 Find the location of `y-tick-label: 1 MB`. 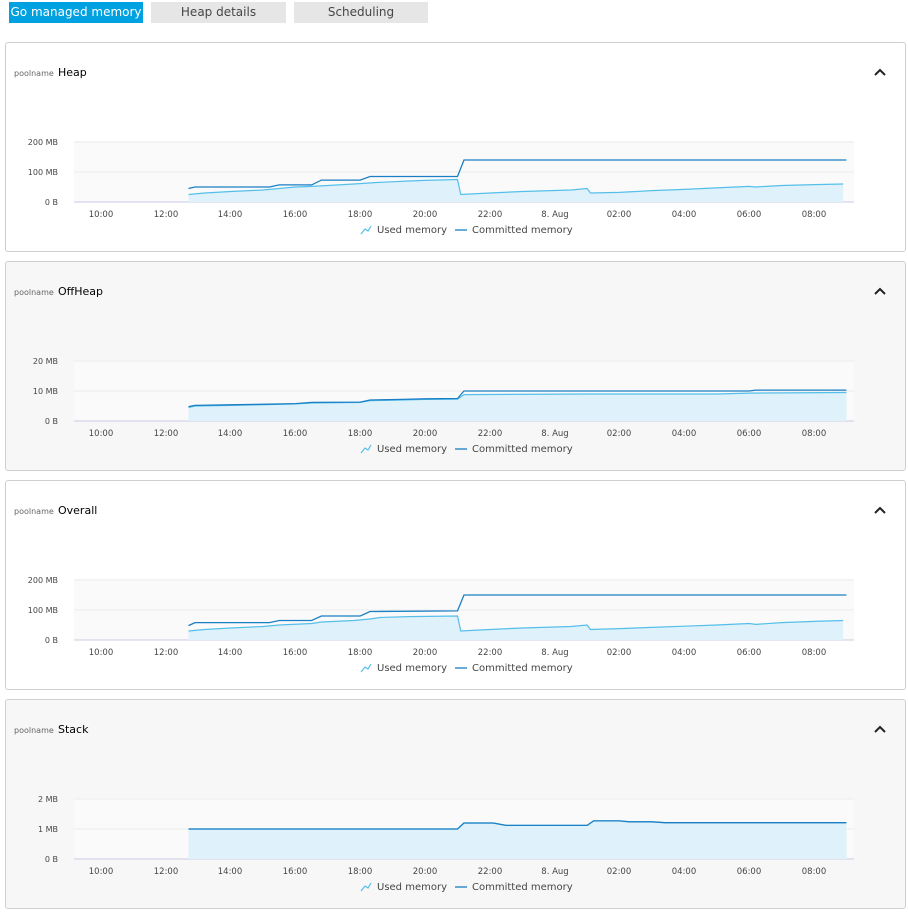

y-tick-label: 1 MB is located at coordinates (48, 829).